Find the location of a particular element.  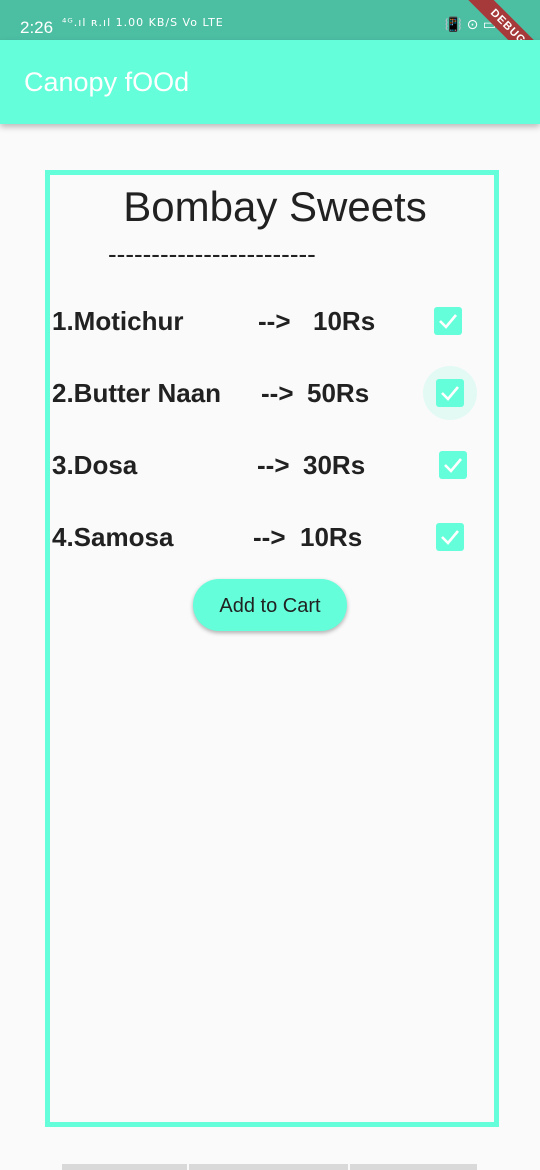

menu-item-butter-naan: 2.Butter Naan --> 50Rs is located at coordinates (270, 393).